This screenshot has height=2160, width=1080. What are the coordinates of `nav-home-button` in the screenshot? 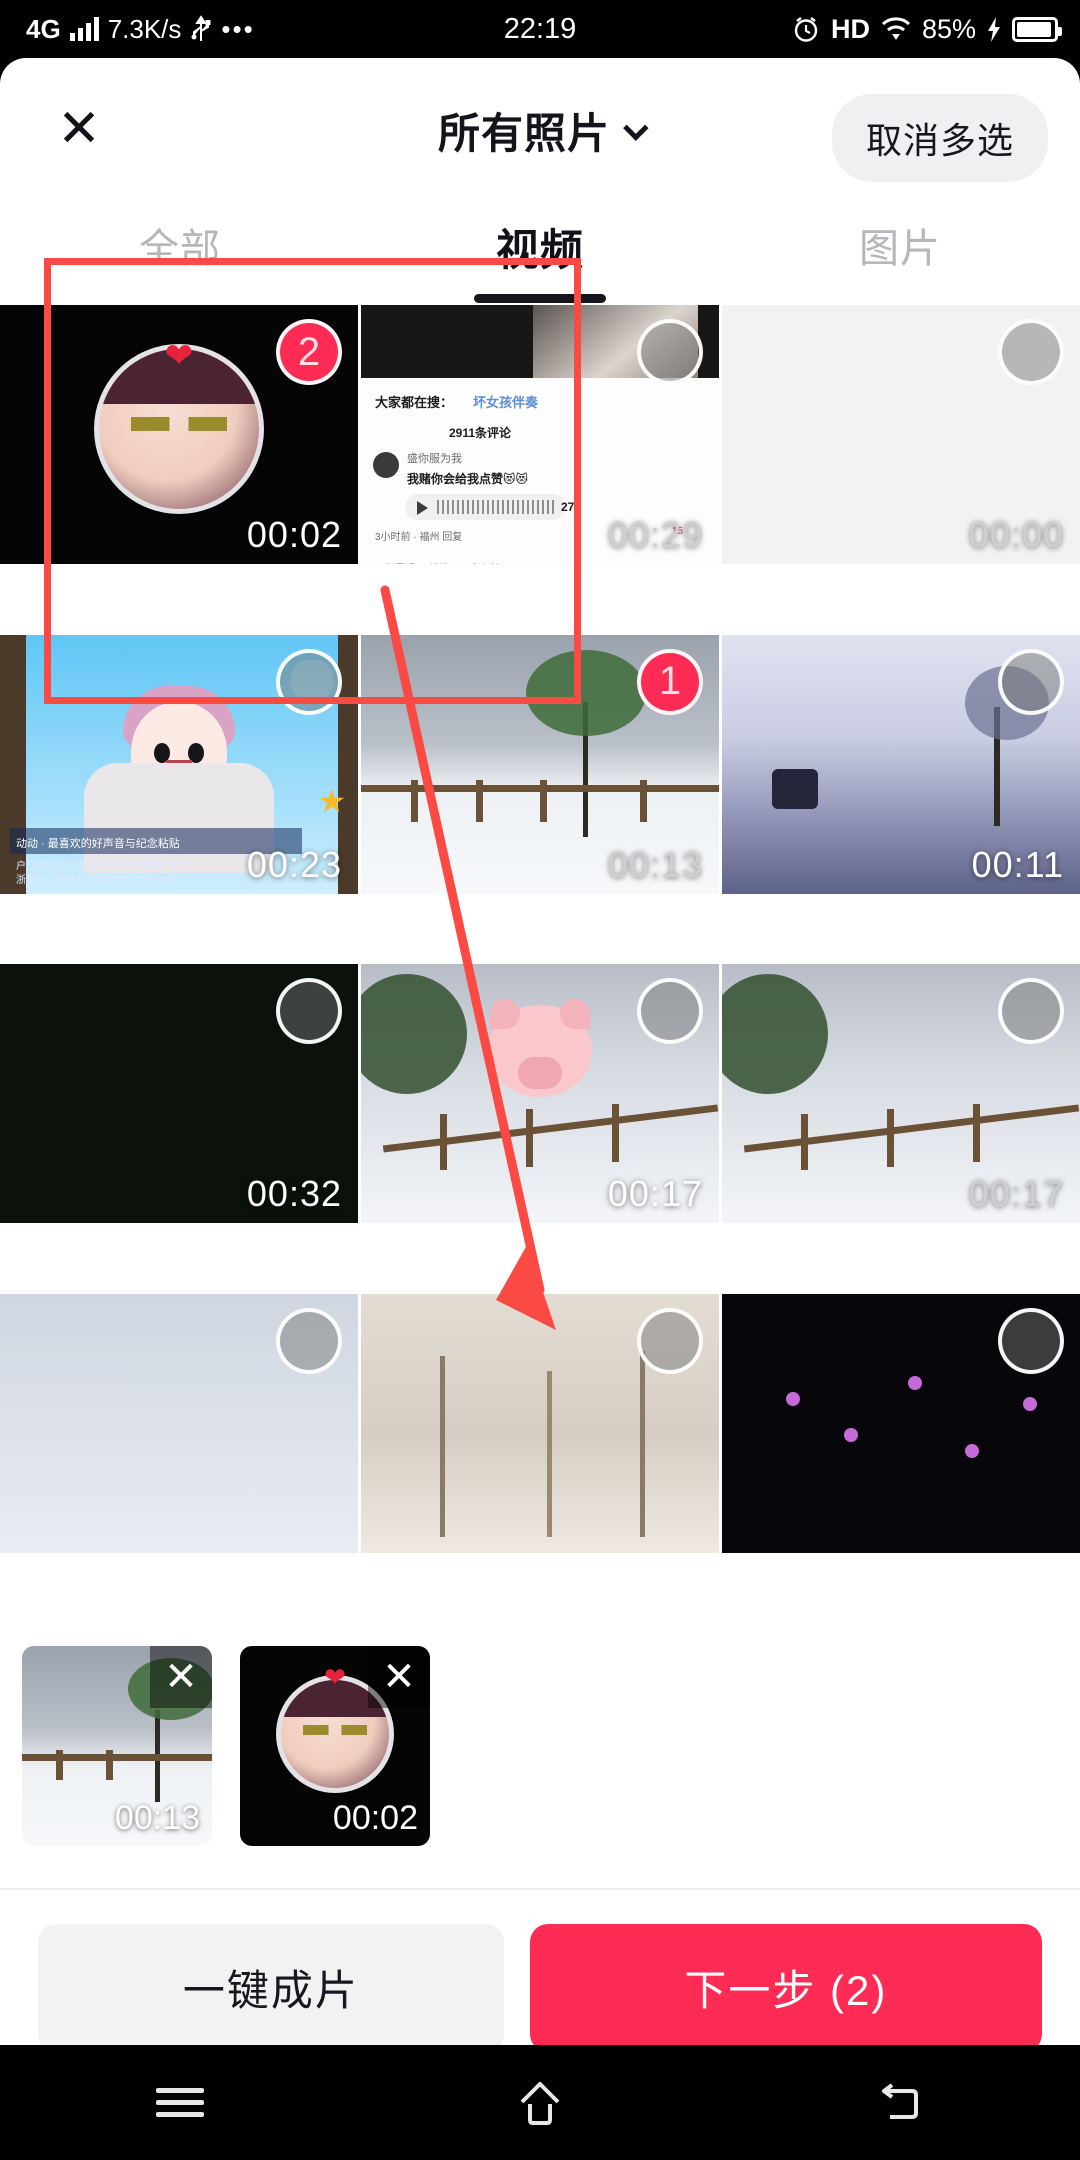 It's located at (540, 2103).